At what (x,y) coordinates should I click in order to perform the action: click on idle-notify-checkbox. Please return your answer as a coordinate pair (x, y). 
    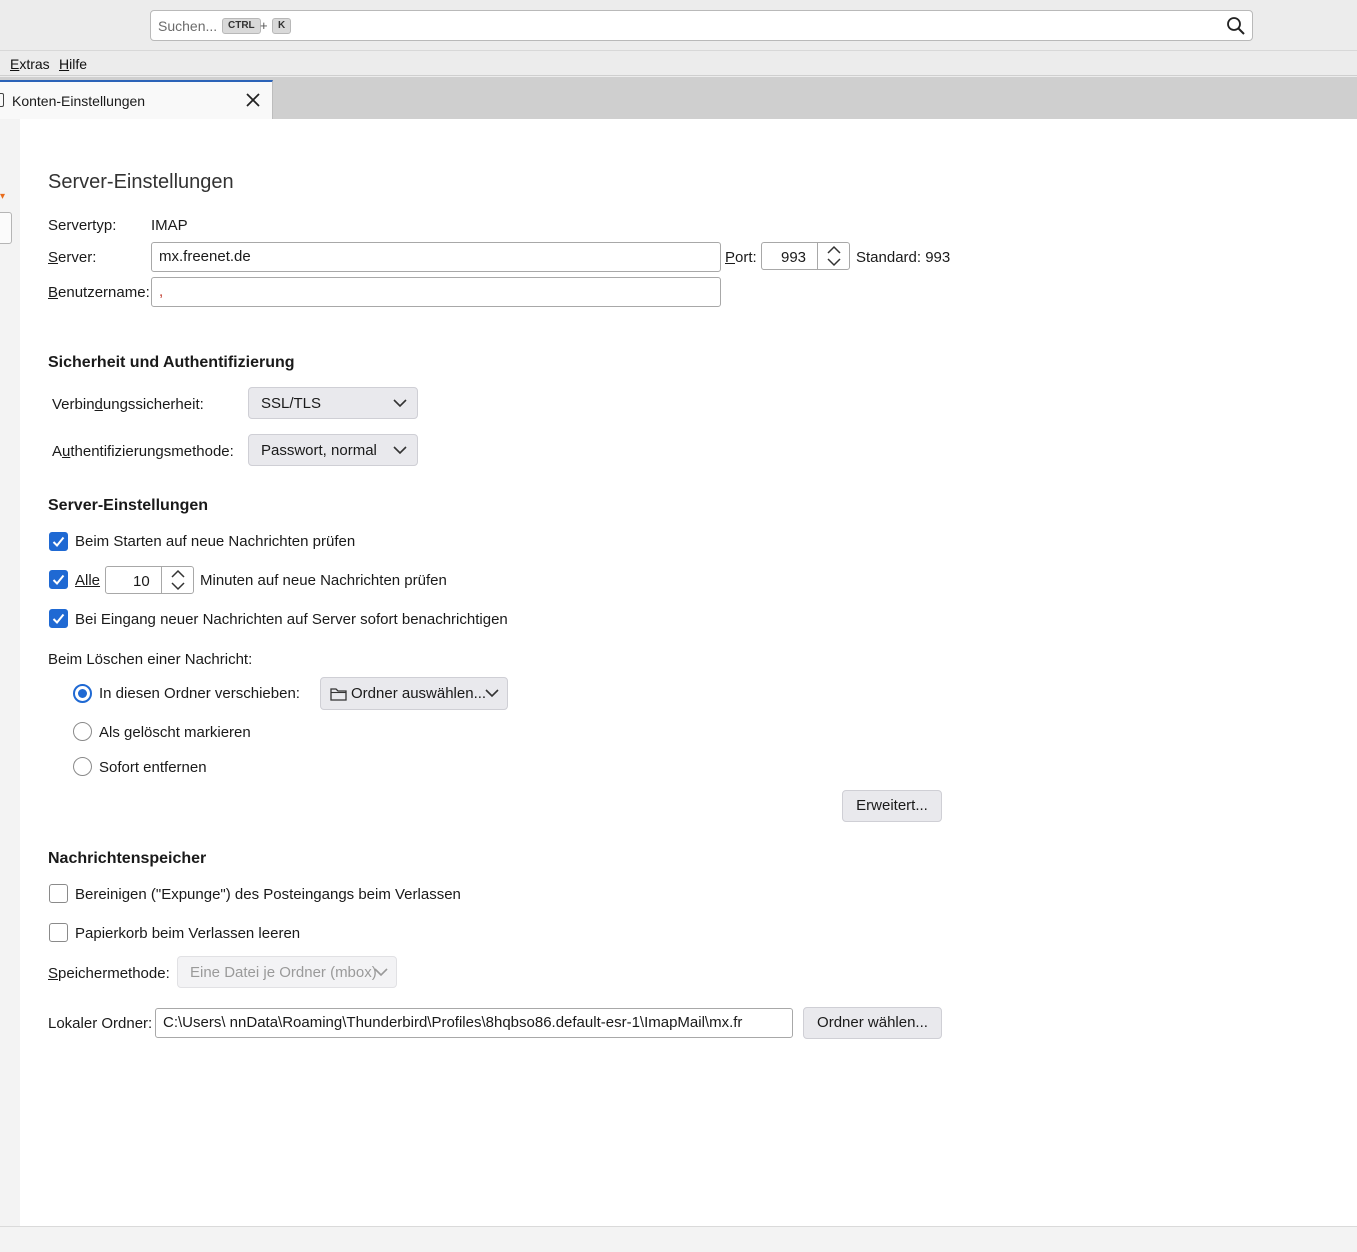
    Looking at the image, I should click on (58, 618).